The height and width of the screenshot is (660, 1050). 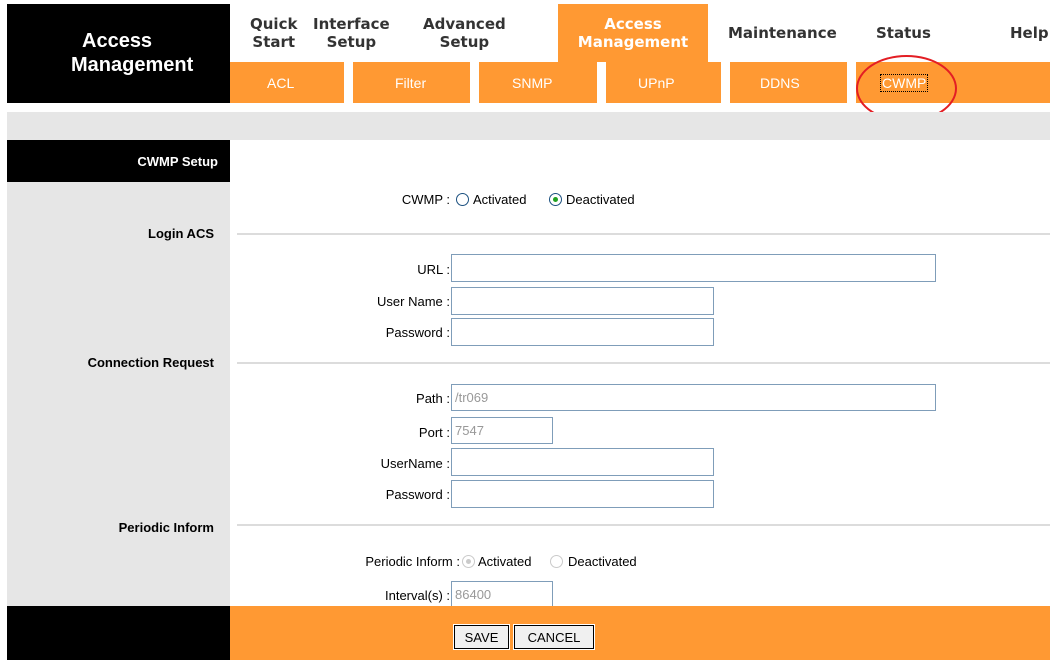 I want to click on cancel-button: CANCEL, so click(x=554, y=637).